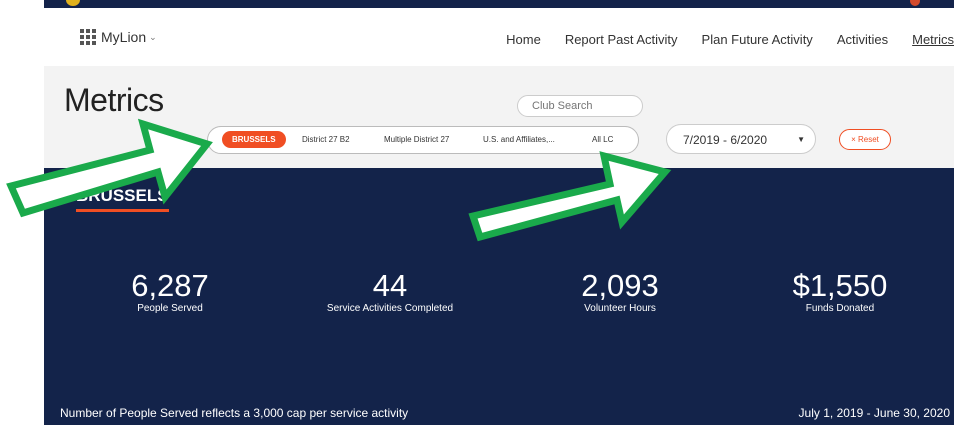  Describe the element at coordinates (390, 308) in the screenshot. I see `stat-label: Service Activities Completed` at that location.